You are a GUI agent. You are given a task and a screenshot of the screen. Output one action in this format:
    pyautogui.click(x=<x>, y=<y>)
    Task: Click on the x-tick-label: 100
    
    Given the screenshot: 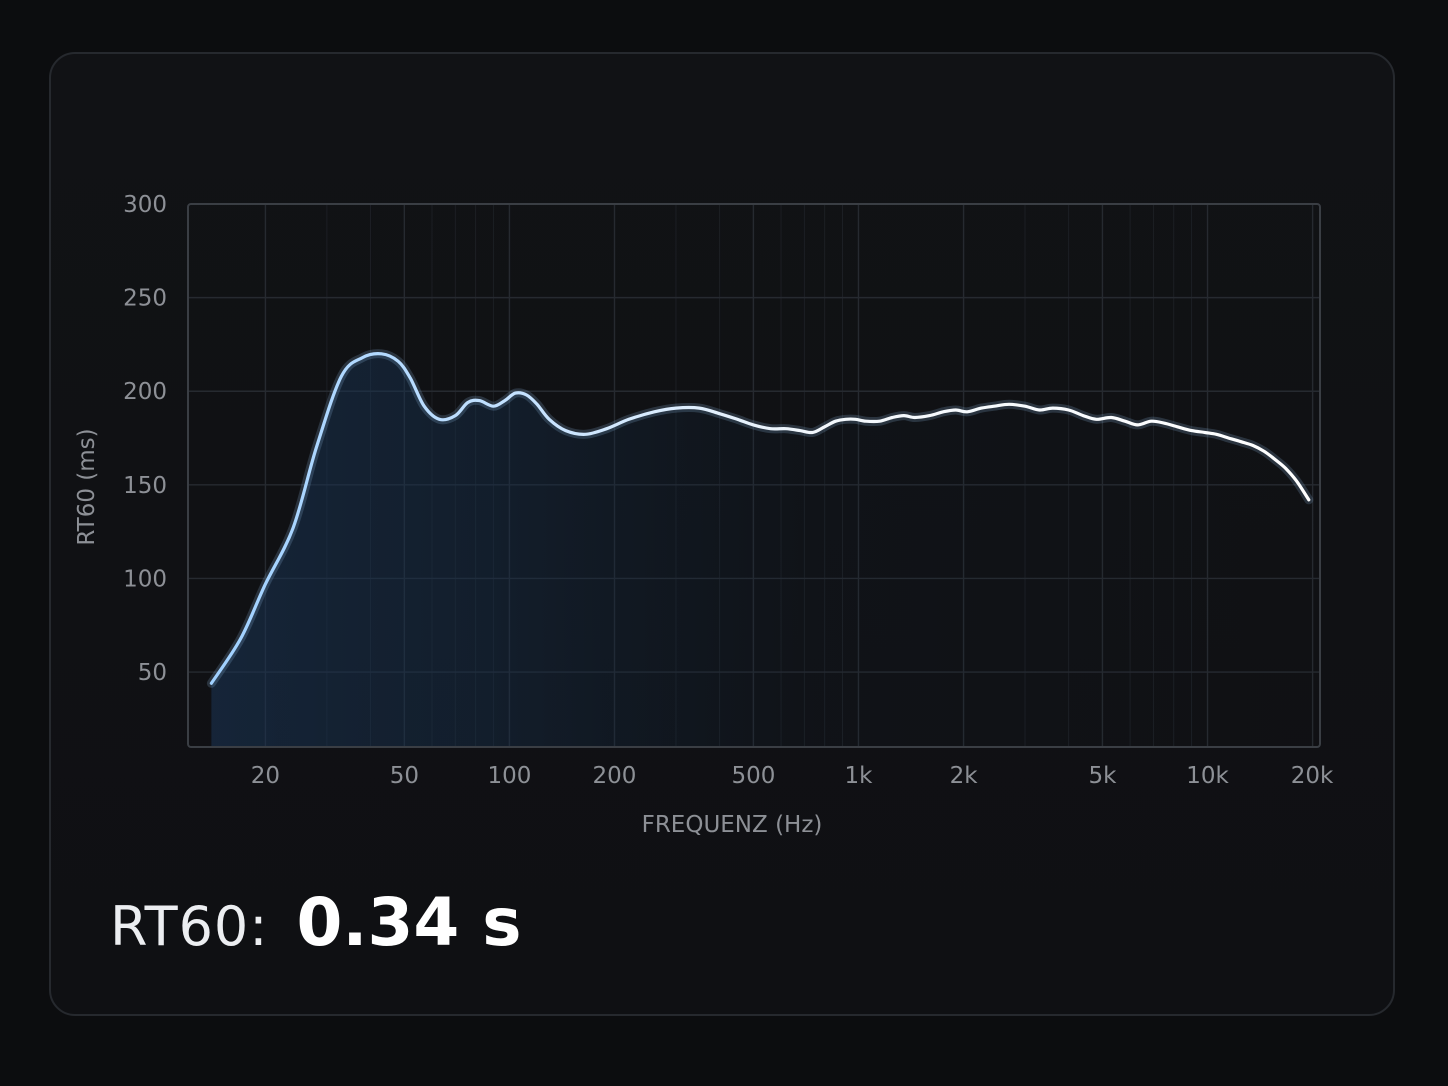 What is the action you would take?
    pyautogui.click(x=509, y=776)
    